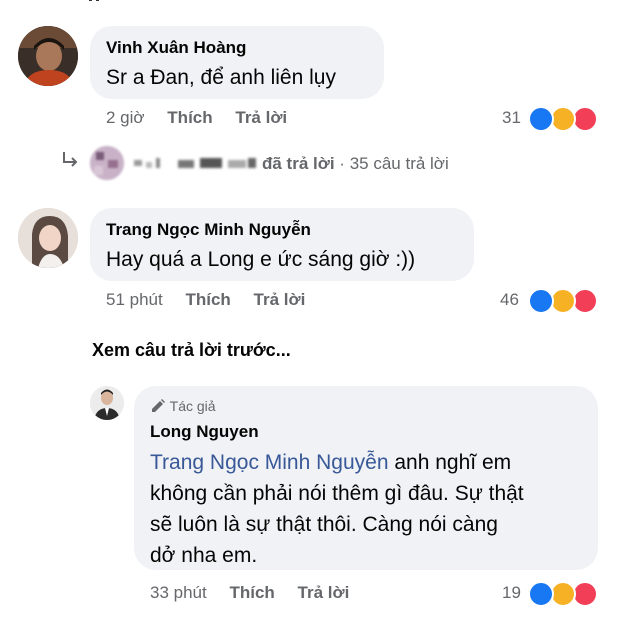 This screenshot has height=624, width=620. I want to click on reply-text-line: dở nha em., so click(204, 555).